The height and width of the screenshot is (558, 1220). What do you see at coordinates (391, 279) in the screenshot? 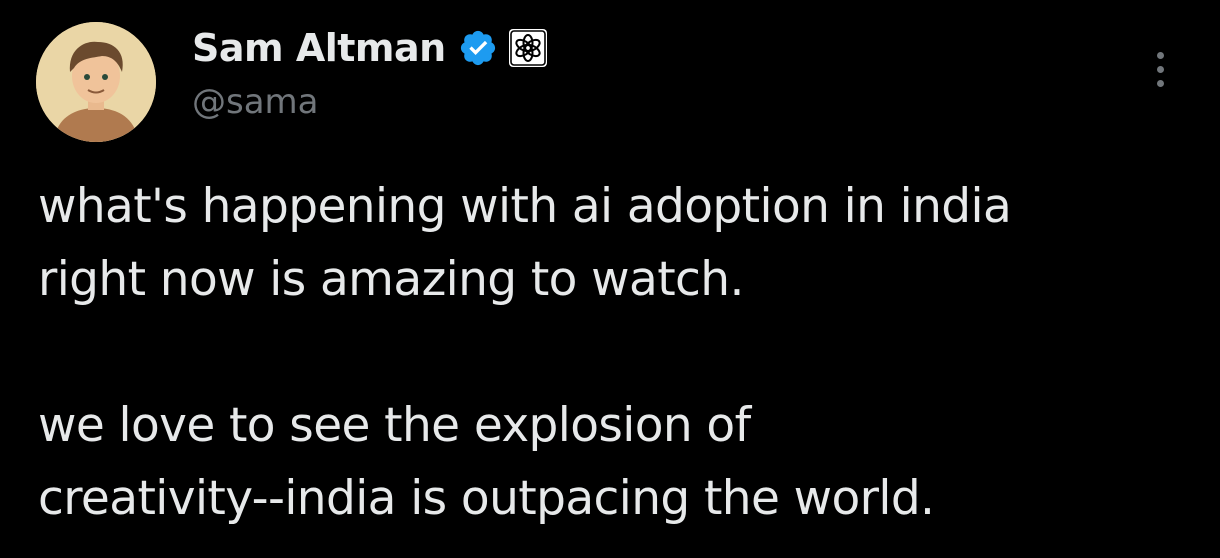
I see `tweet-text-line: right now is amazing to watch.` at bounding box center [391, 279].